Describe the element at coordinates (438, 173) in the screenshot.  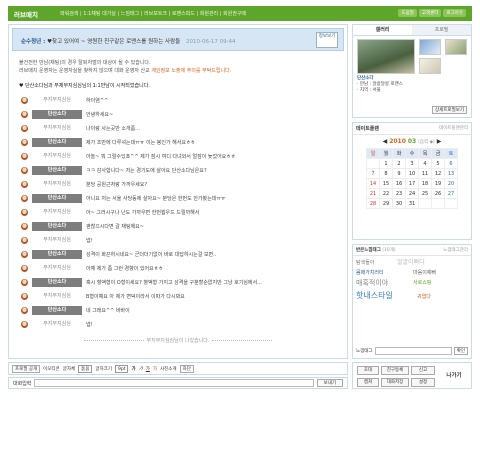
I see `calendar-day: 12` at that location.